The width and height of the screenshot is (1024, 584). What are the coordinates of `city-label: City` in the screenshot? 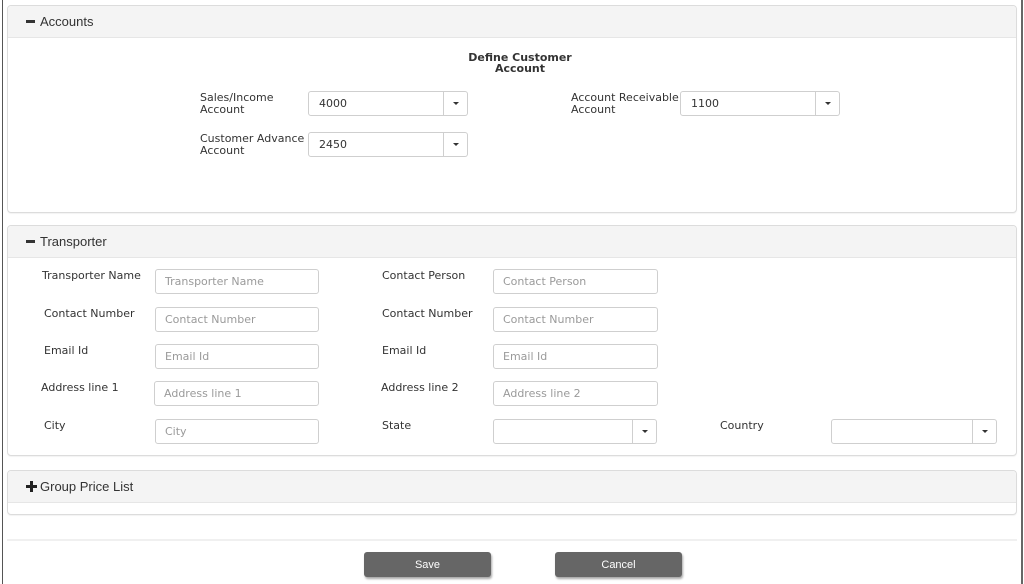 It's located at (55, 425).